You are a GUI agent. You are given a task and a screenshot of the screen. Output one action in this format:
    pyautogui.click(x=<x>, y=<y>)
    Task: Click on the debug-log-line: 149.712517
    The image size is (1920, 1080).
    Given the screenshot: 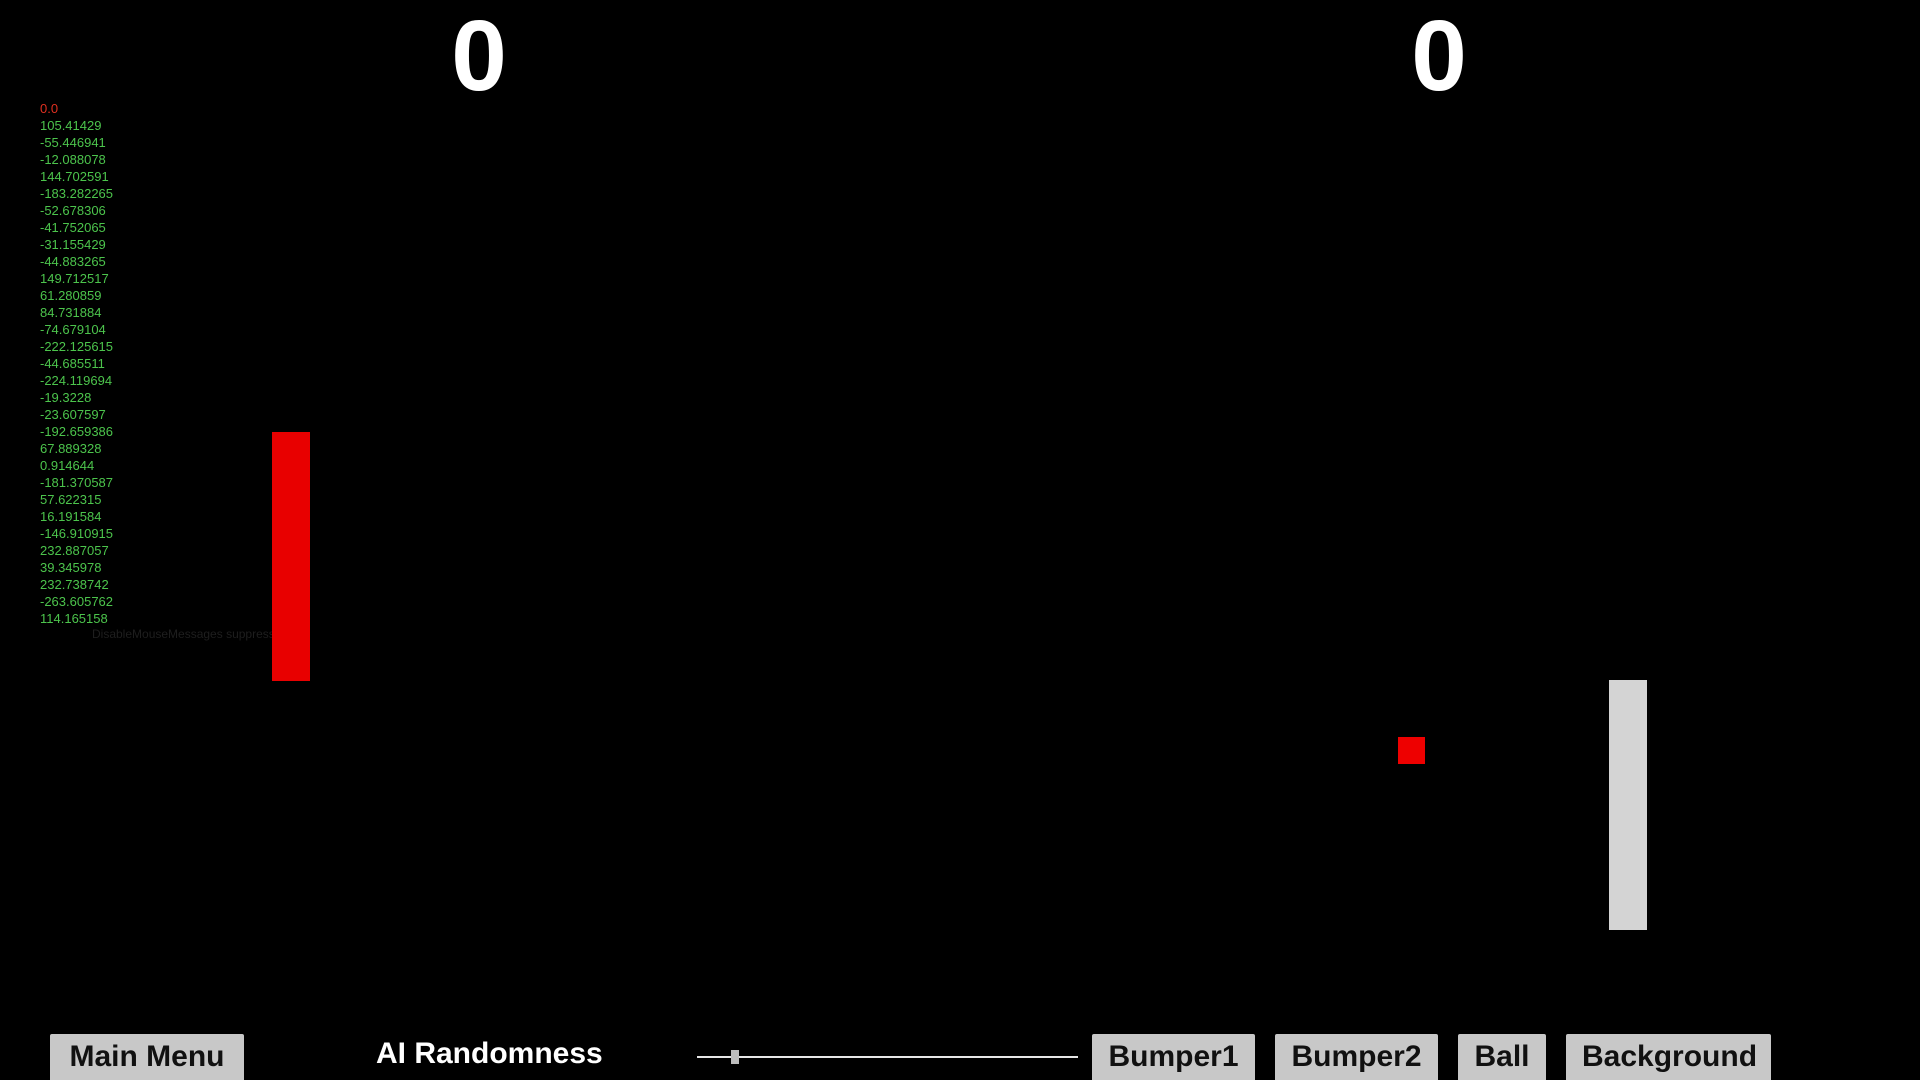 What is the action you would take?
    pyautogui.click(x=74, y=278)
    